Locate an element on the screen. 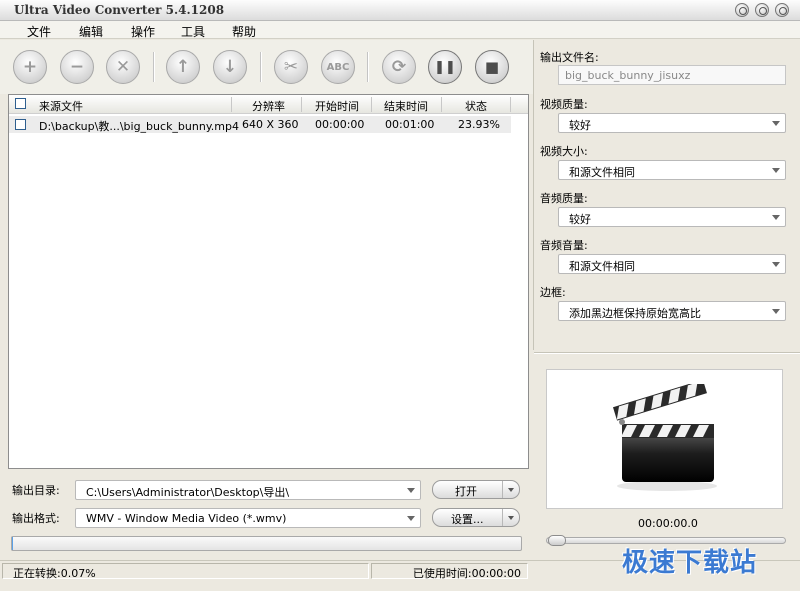 The width and height of the screenshot is (800, 591). row-end-time: 00:01:00 is located at coordinates (410, 124).